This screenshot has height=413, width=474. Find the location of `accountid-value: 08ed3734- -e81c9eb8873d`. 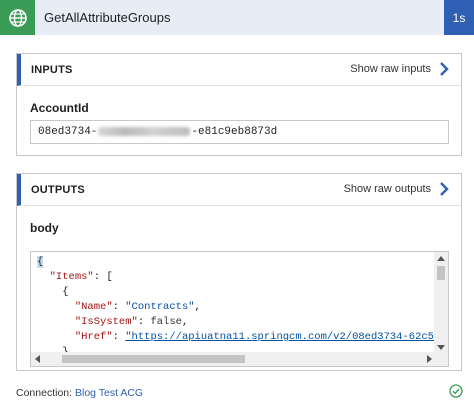

accountid-value: 08ed3734- -e81c9eb8873d is located at coordinates (239, 132).